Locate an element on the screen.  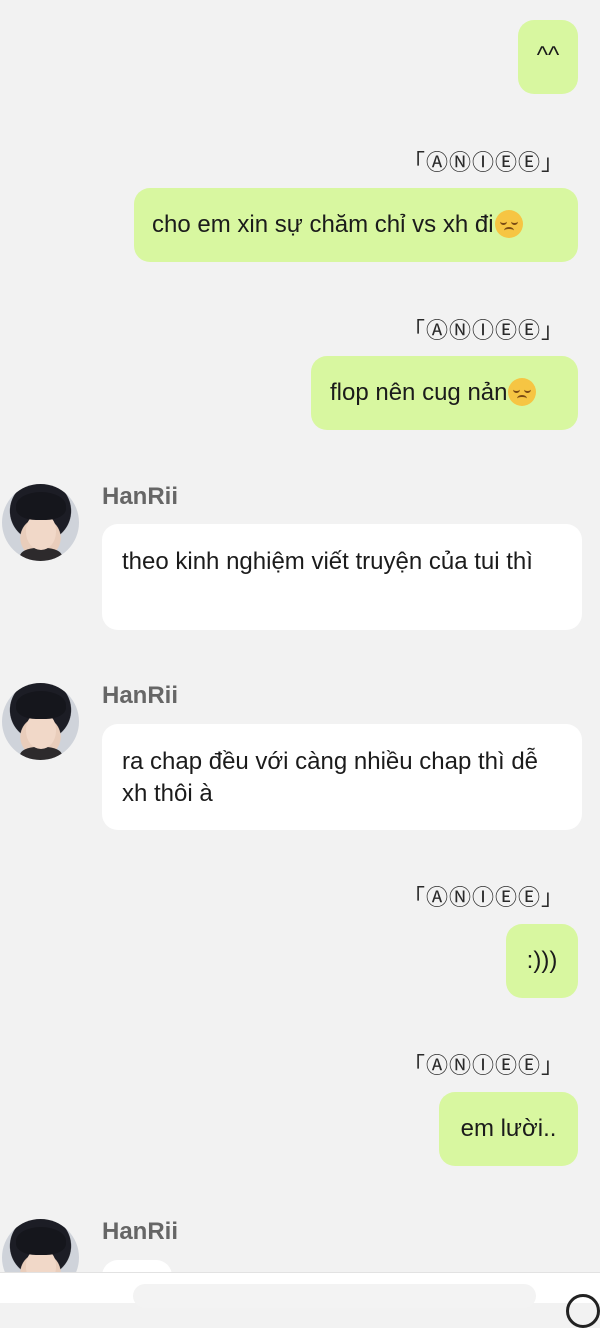
outgoing-message-bubble: cho em xin sự chăm chỉ vs xh đi is located at coordinates (356, 225).